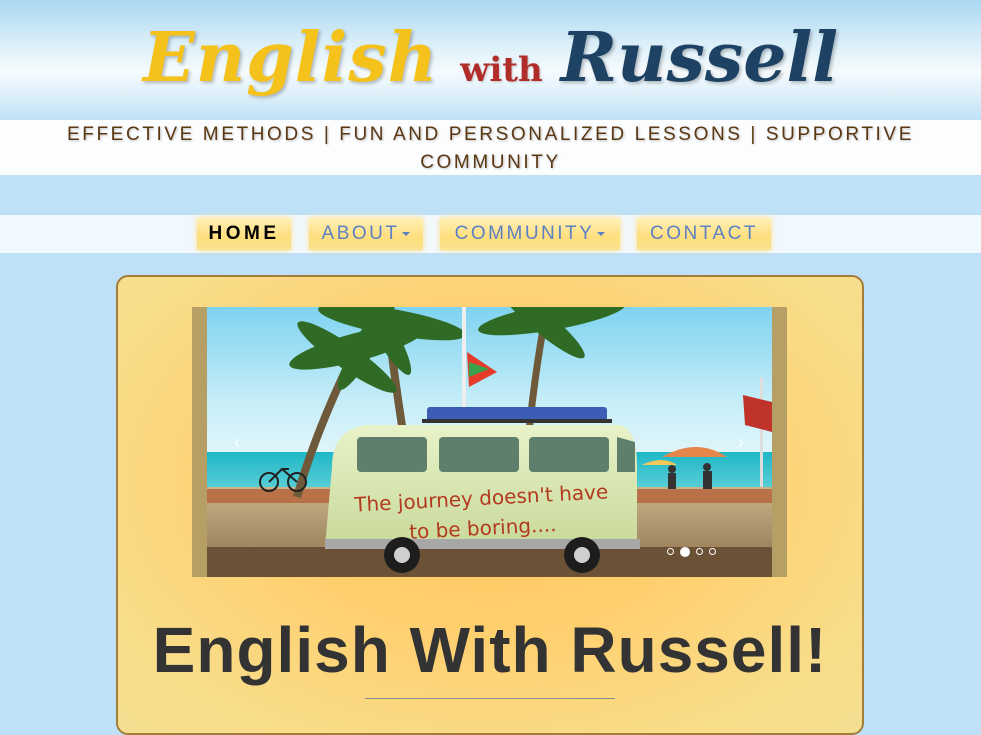  Describe the element at coordinates (501, 70) in the screenshot. I see `site-title-with: with` at that location.